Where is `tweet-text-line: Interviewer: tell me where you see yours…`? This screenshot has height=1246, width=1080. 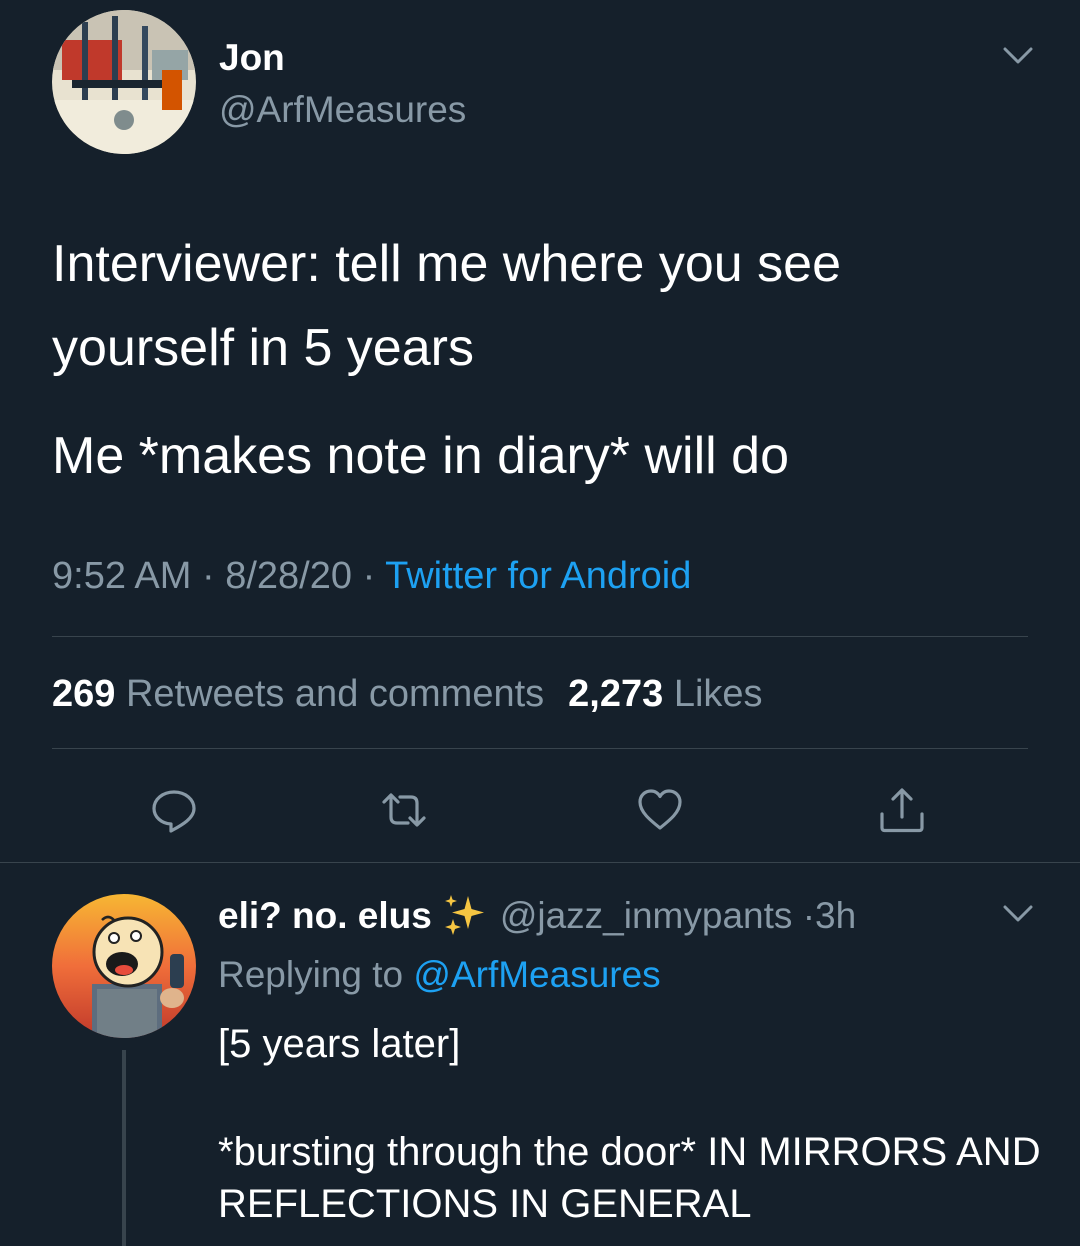
tweet-text-line: Interviewer: tell me where you see yours… is located at coordinates (447, 306).